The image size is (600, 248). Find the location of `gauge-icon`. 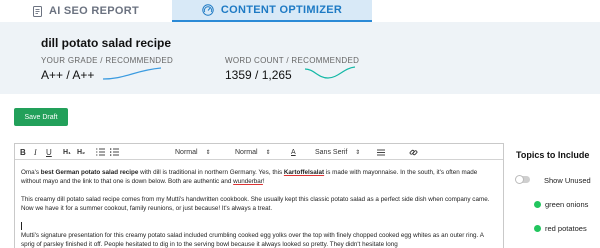

gauge-icon is located at coordinates (208, 10).